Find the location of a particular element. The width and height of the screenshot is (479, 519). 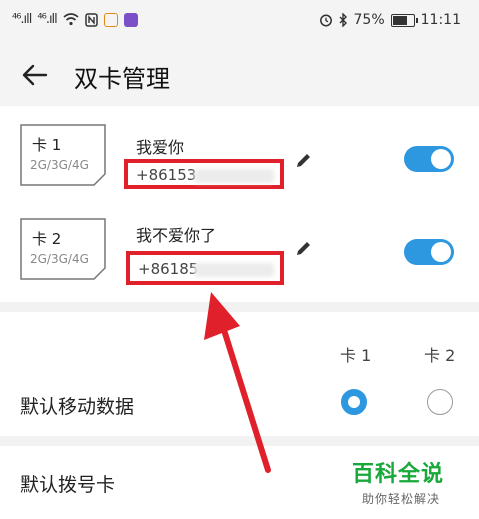

wifi-icon is located at coordinates (71, 19).